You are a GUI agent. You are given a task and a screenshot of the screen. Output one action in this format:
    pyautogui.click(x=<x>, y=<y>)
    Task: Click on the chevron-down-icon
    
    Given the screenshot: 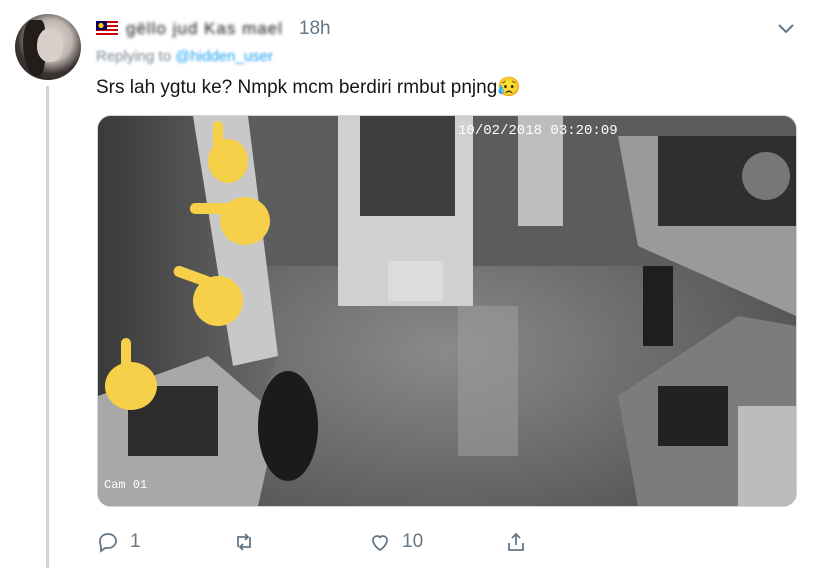 What is the action you would take?
    pyautogui.click(x=786, y=29)
    